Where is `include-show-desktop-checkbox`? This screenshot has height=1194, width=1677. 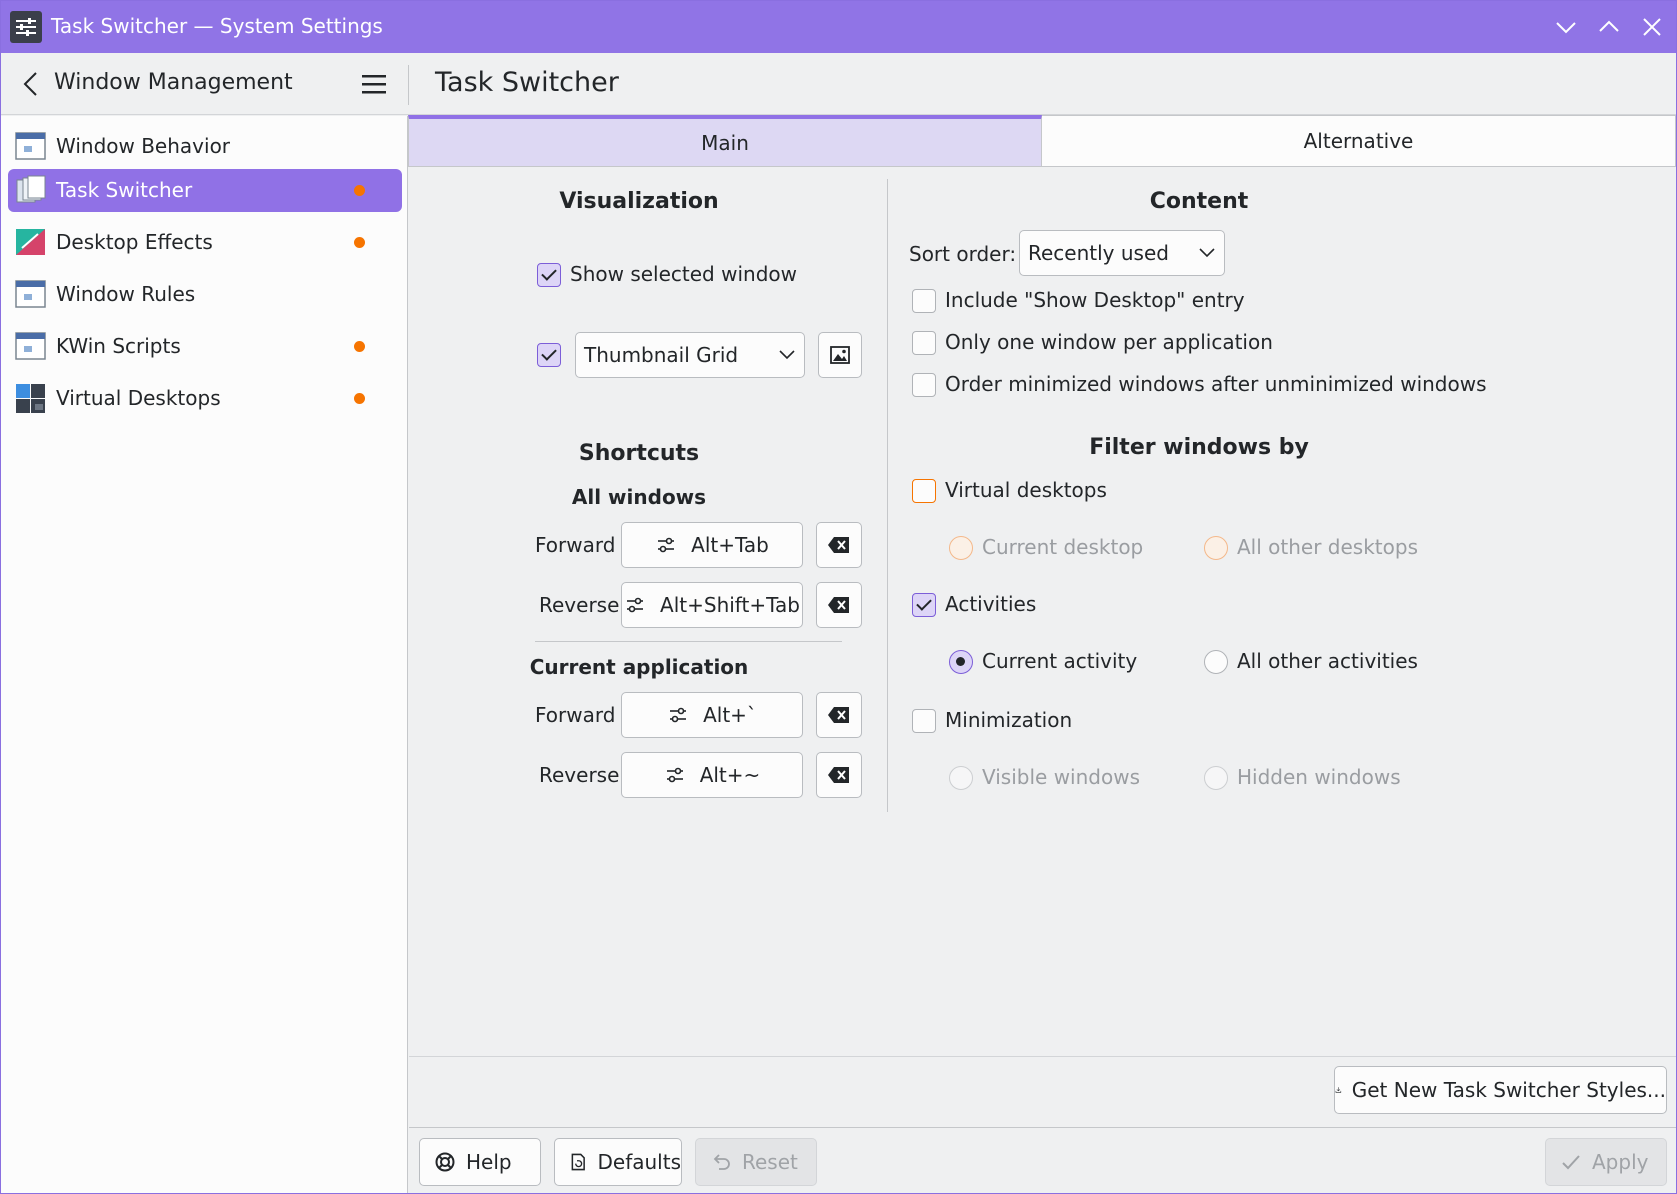
include-show-desktop-checkbox is located at coordinates (924, 301).